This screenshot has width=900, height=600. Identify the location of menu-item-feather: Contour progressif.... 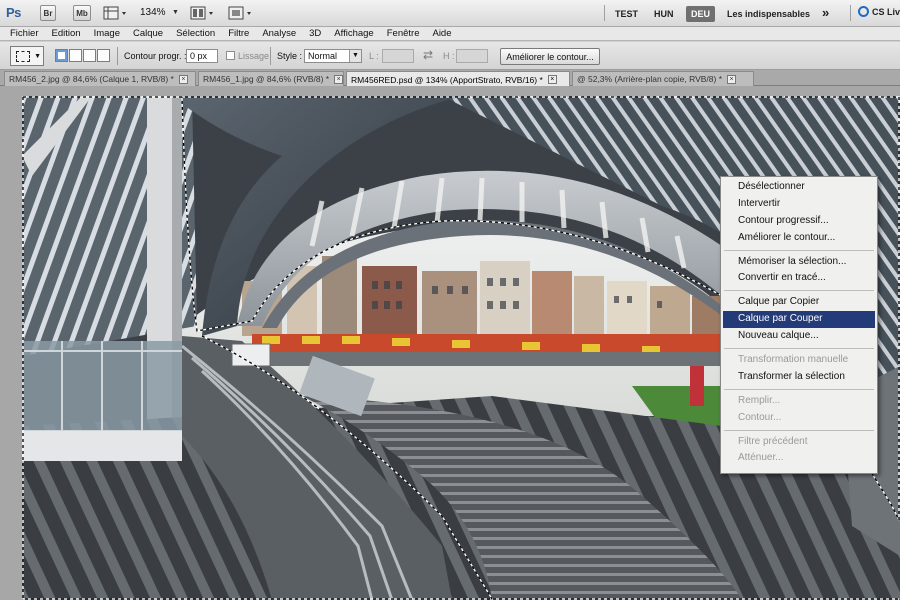
(799, 221).